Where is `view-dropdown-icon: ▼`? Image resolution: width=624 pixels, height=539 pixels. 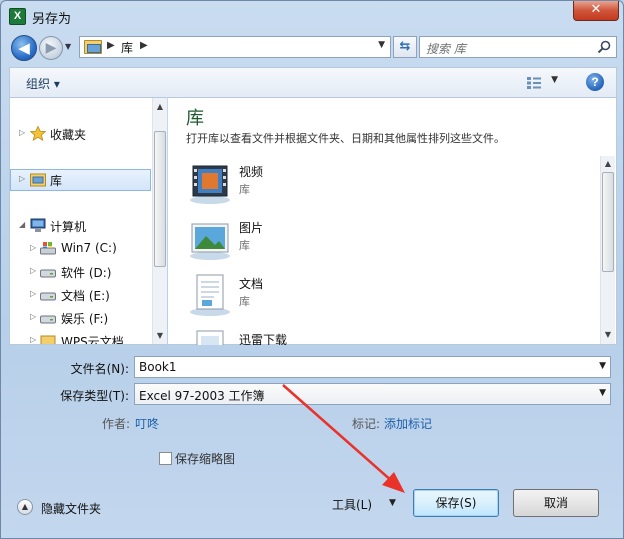 view-dropdown-icon: ▼ is located at coordinates (554, 80).